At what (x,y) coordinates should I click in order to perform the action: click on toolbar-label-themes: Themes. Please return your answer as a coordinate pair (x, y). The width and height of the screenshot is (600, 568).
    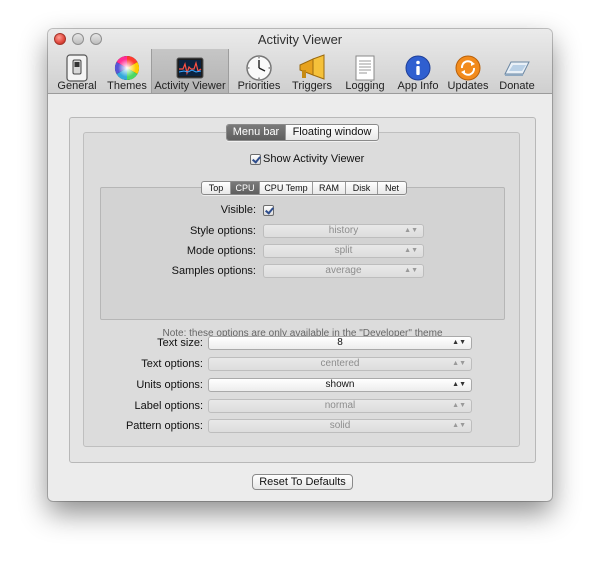
    Looking at the image, I should click on (127, 86).